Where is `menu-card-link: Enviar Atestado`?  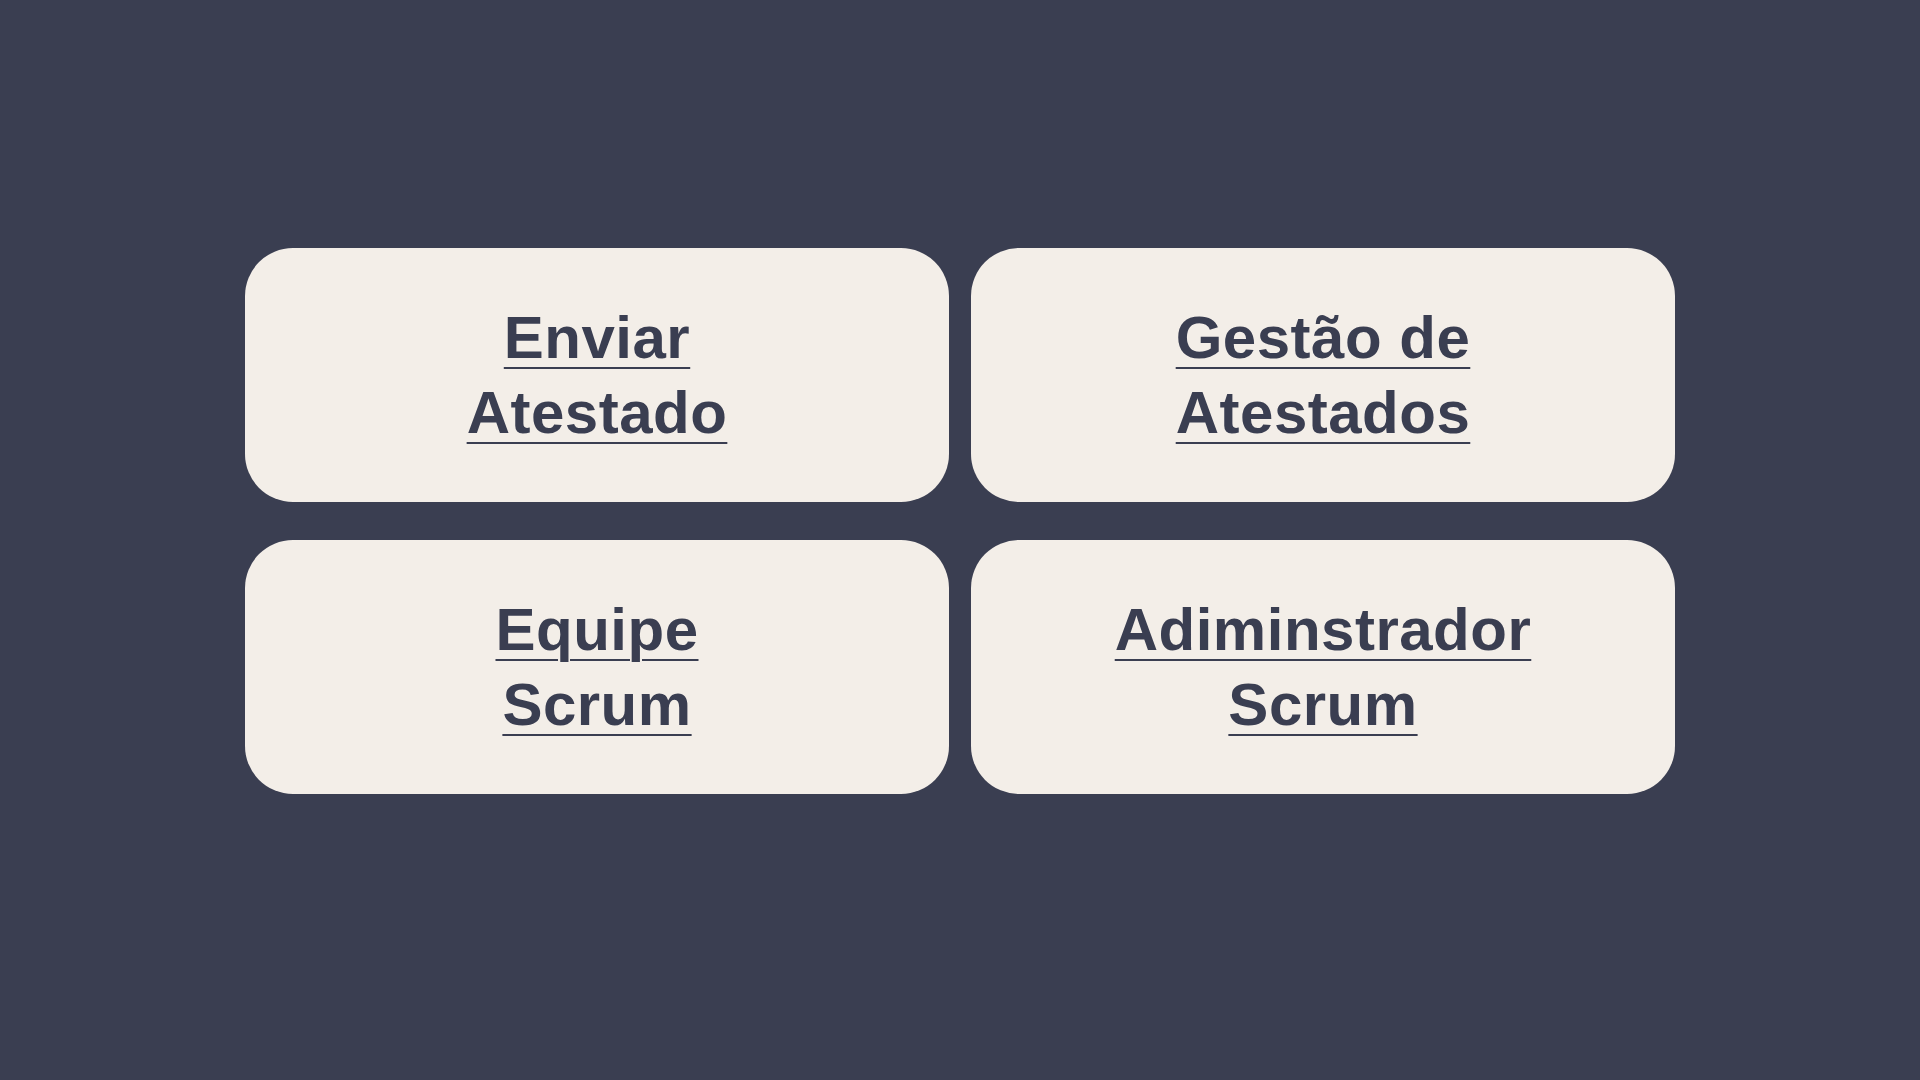 menu-card-link: Enviar Atestado is located at coordinates (597, 375).